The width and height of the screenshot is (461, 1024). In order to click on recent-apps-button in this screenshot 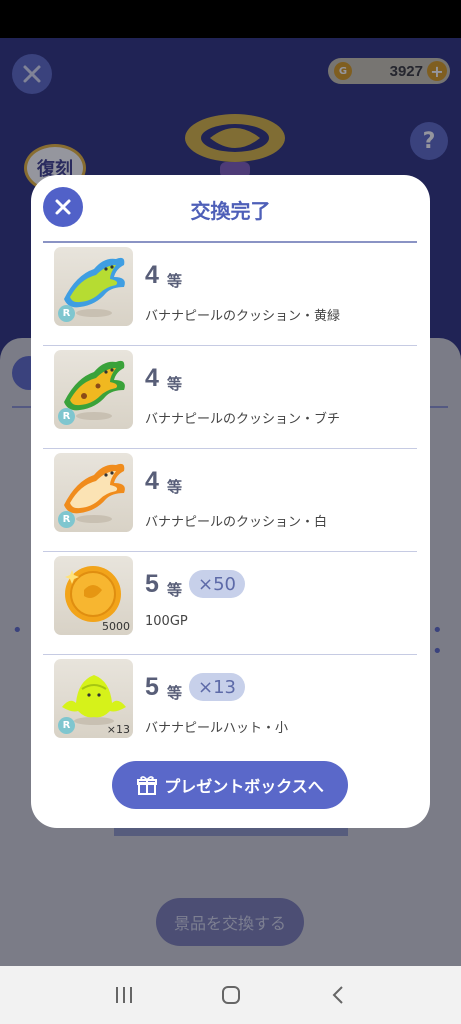, I will do `click(124, 995)`.